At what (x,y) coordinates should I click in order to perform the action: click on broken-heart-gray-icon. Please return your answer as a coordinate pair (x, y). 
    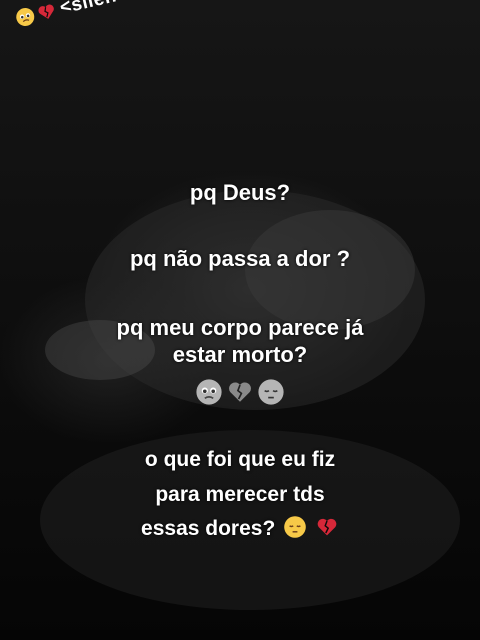
    Looking at the image, I should click on (240, 392).